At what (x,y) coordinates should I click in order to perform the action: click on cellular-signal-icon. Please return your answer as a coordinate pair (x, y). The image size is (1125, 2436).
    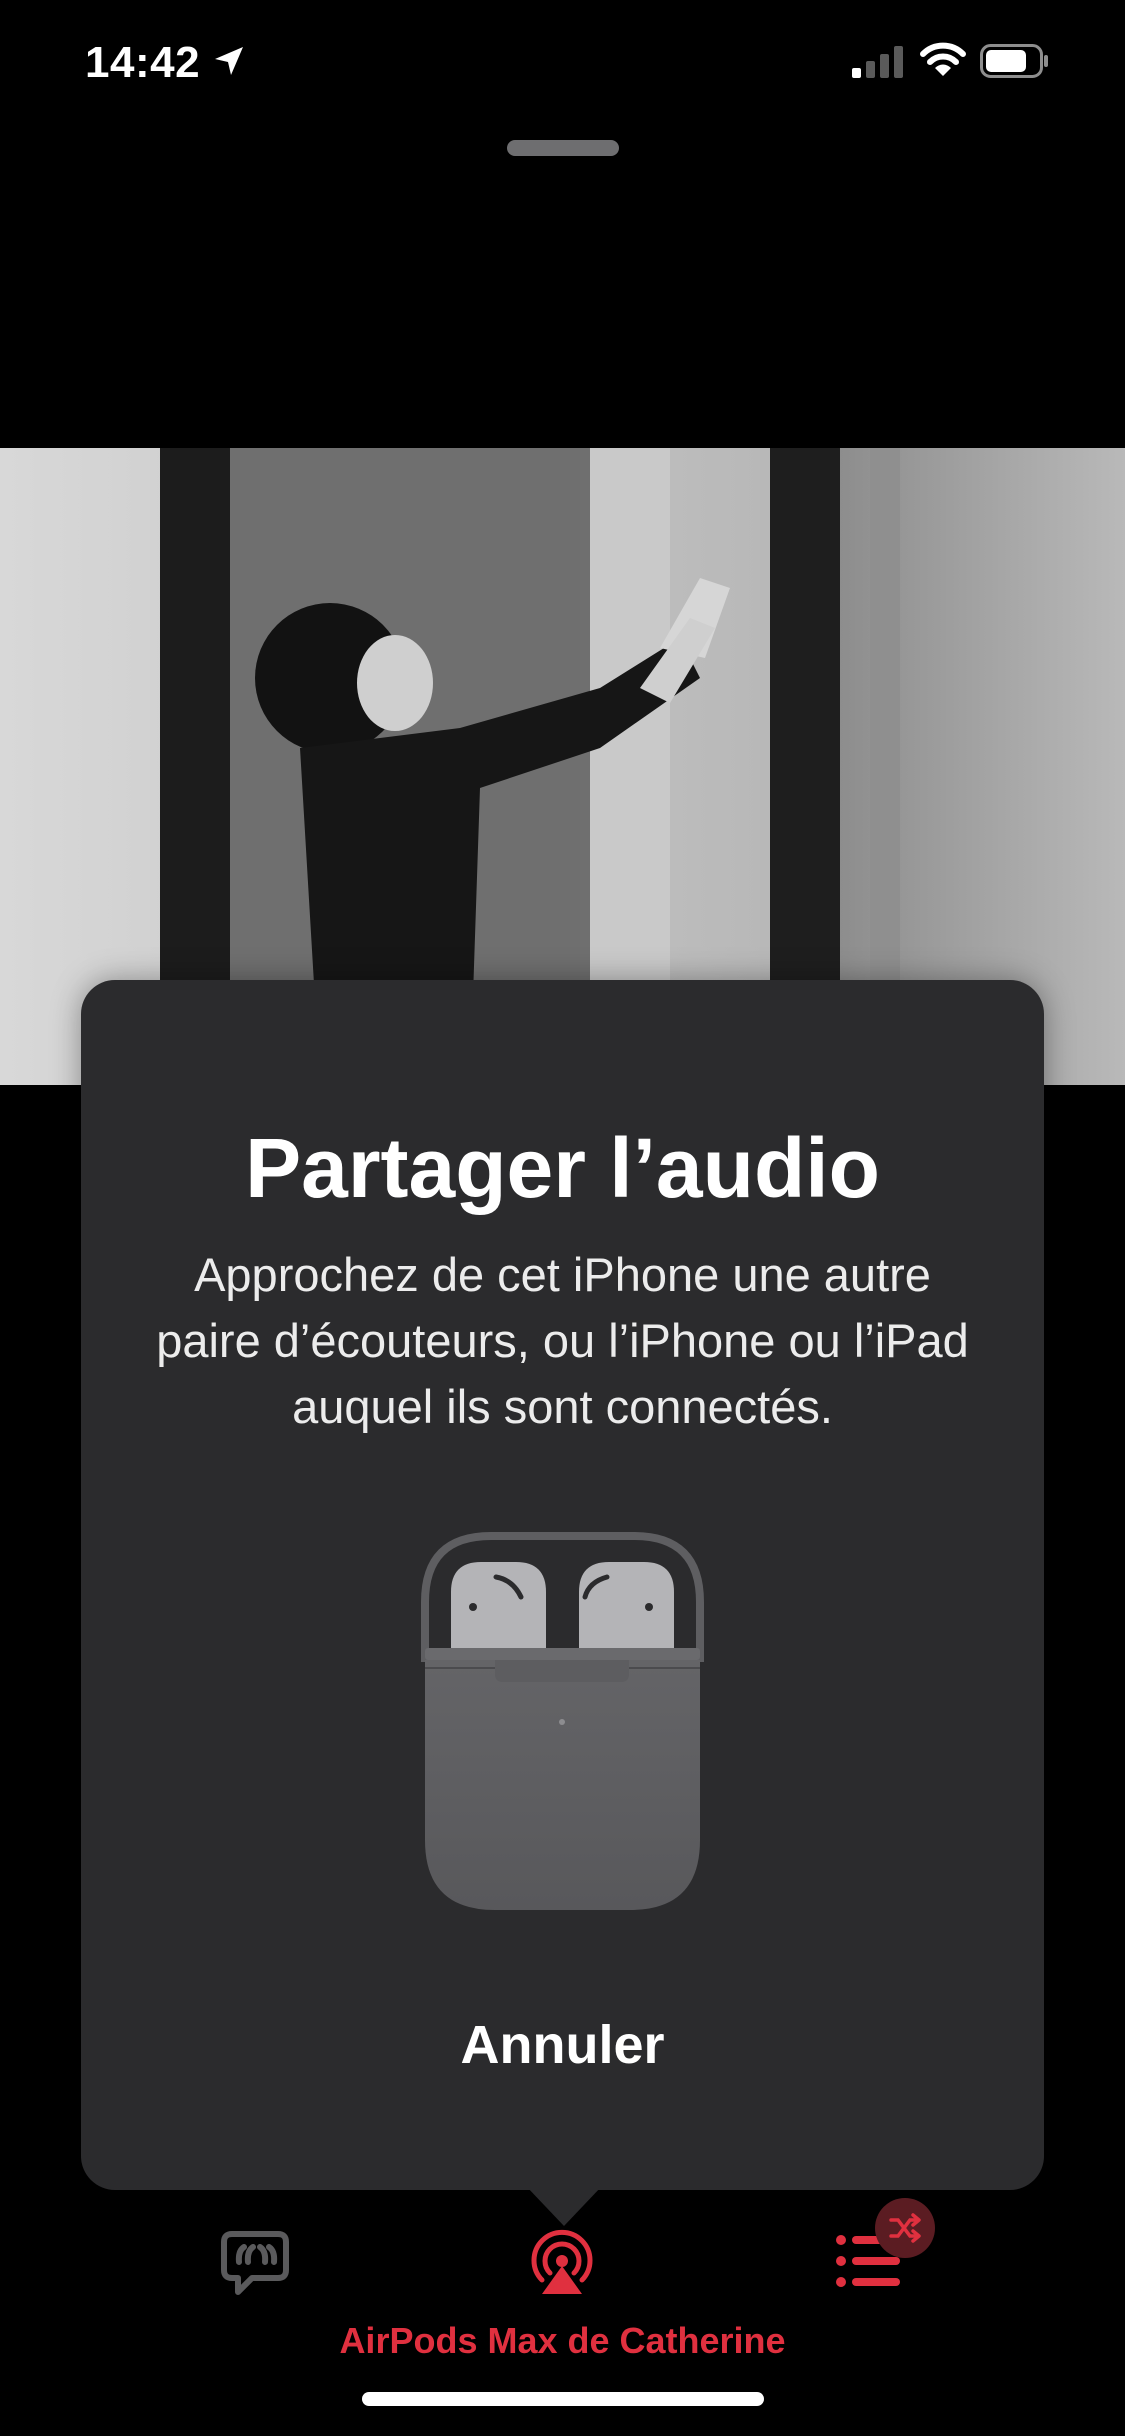
    Looking at the image, I should click on (877, 62).